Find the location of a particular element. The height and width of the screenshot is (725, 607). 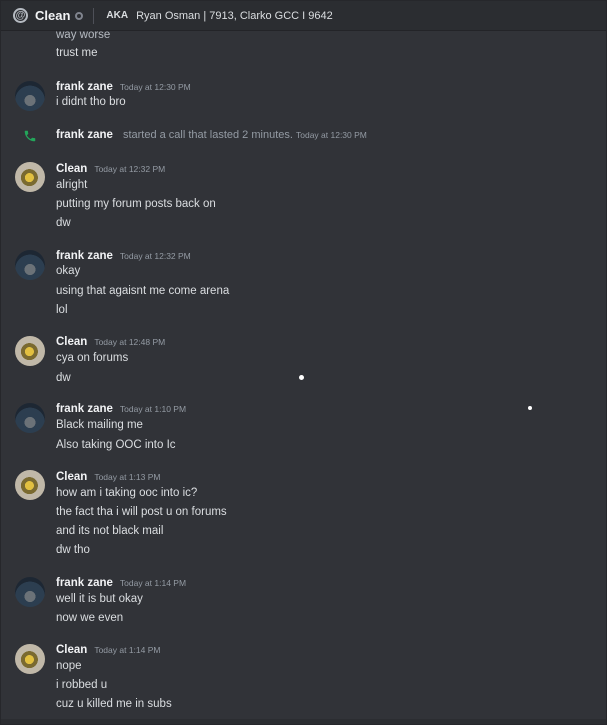

message-line: dw tho is located at coordinates (73, 550).